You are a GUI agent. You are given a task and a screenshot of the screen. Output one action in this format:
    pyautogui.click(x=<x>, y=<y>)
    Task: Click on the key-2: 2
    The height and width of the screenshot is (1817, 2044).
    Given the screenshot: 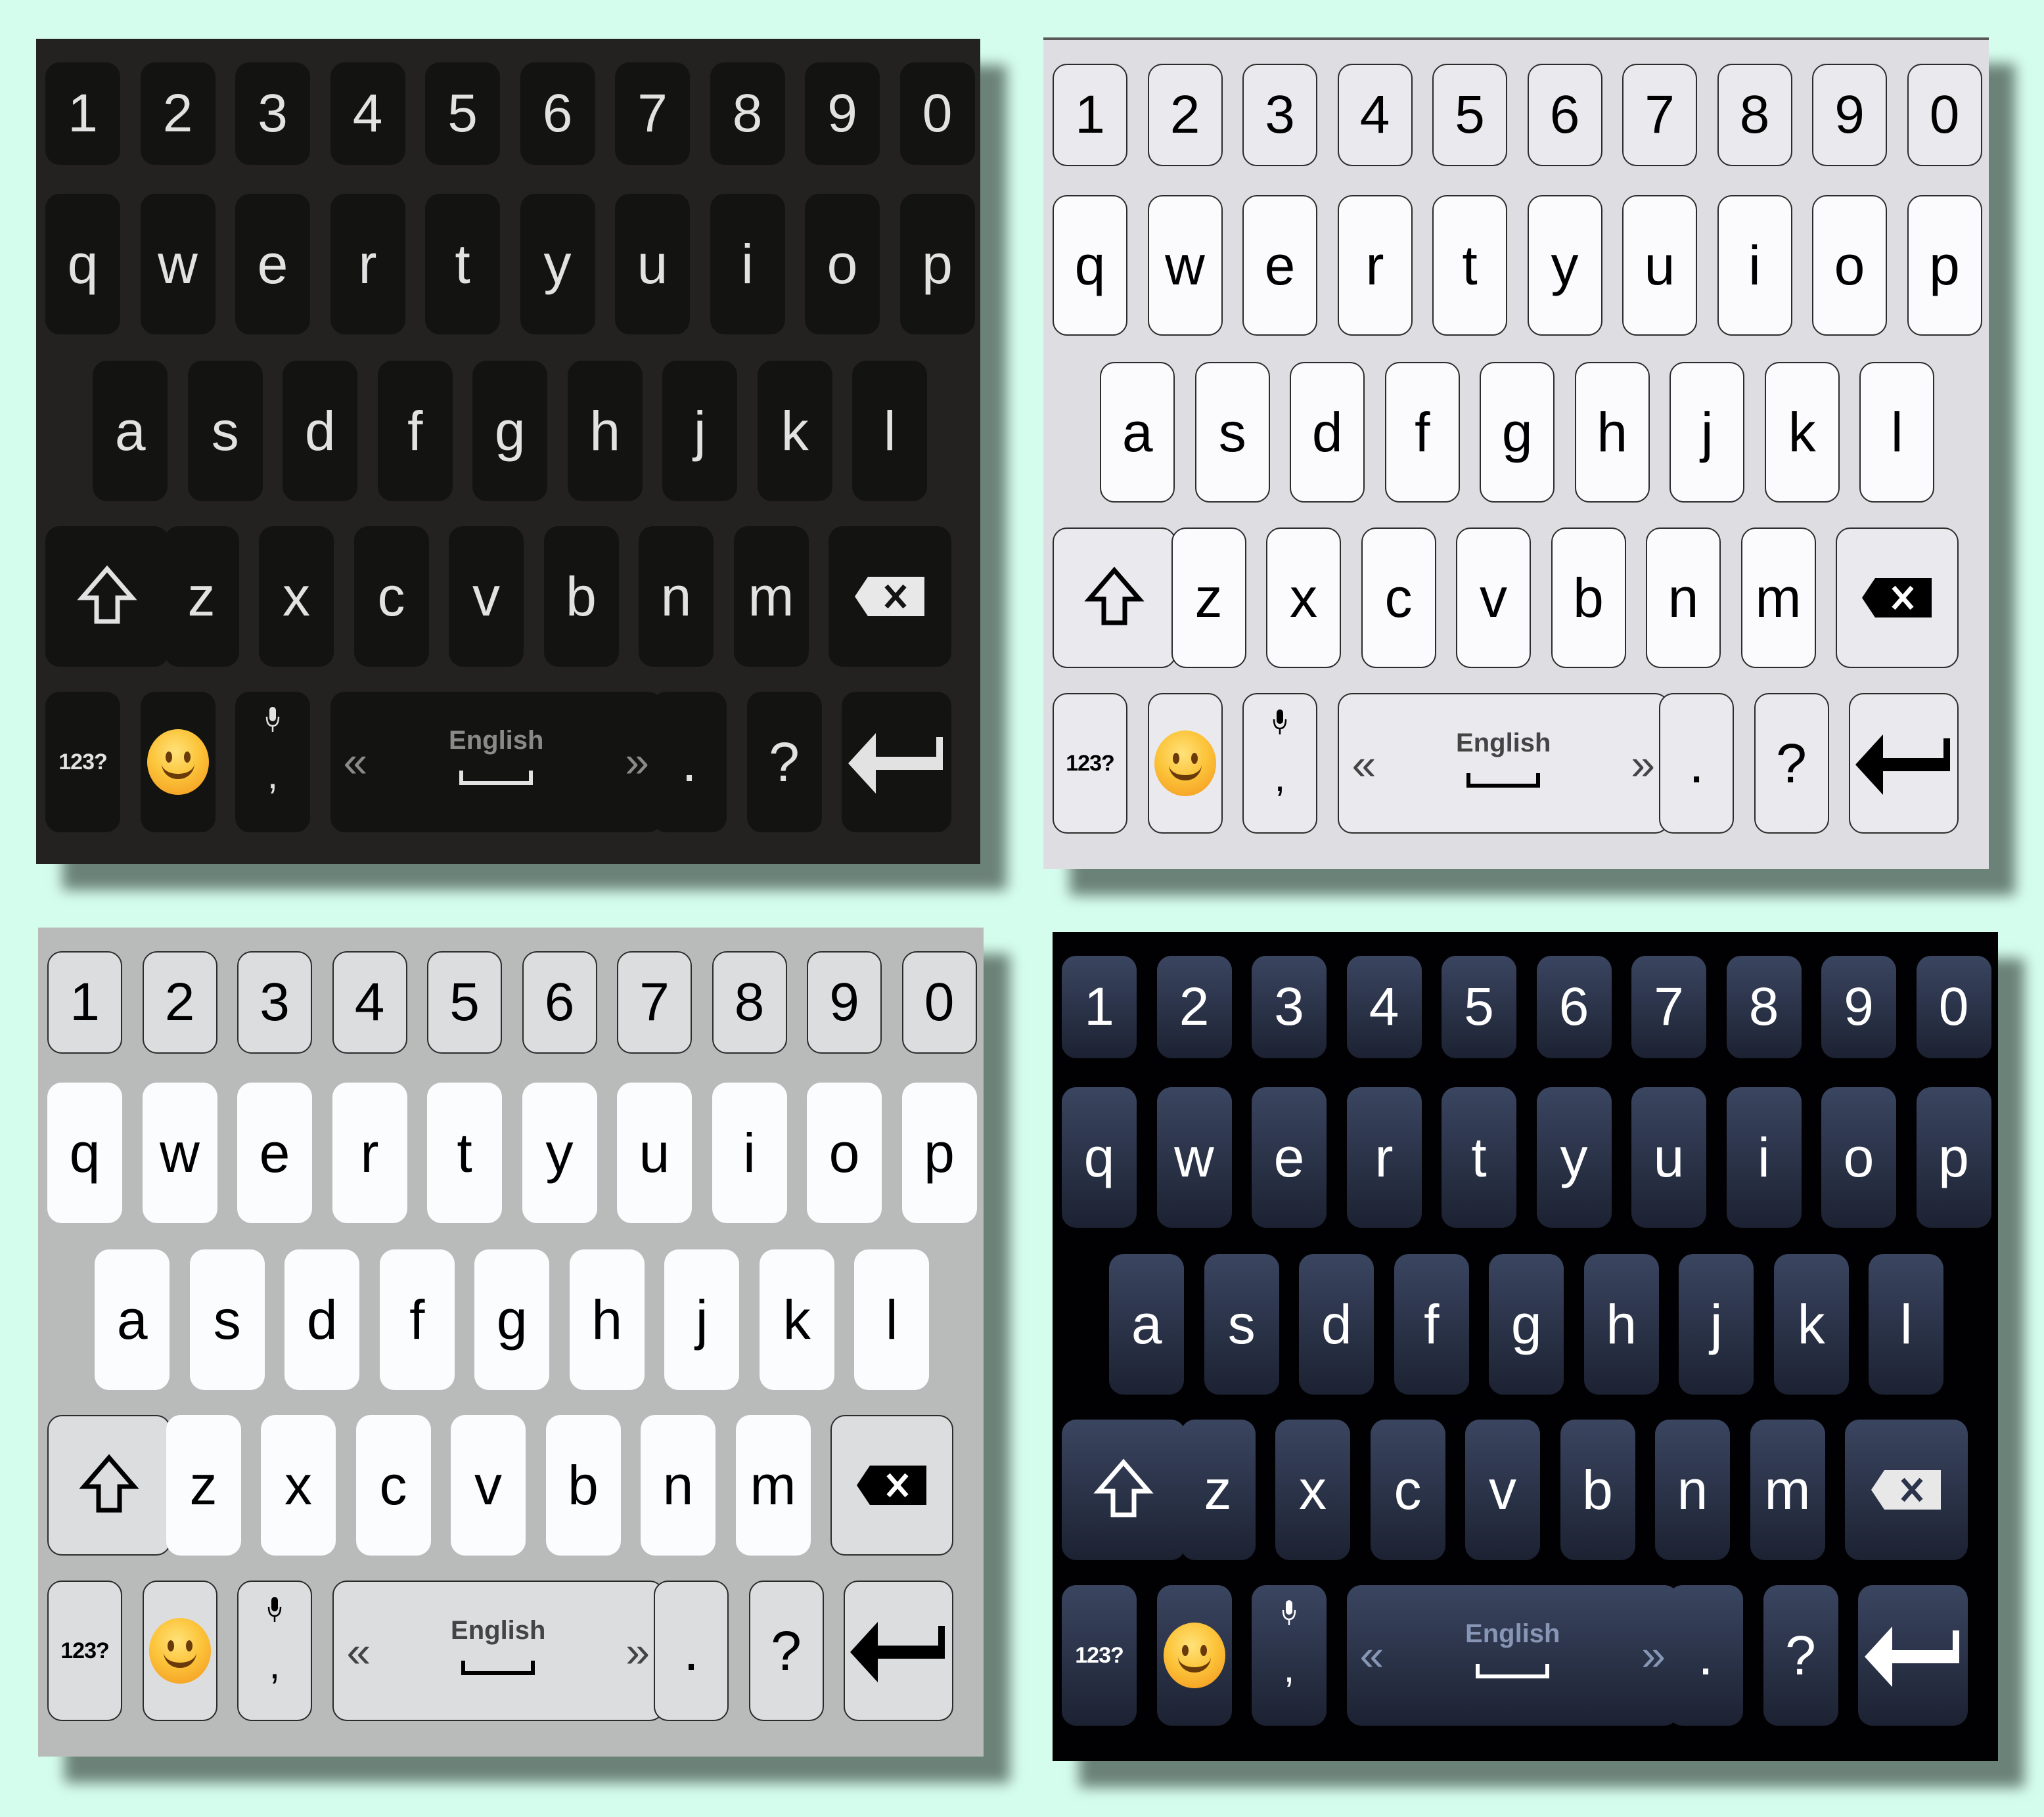 What is the action you would take?
    pyautogui.click(x=178, y=114)
    